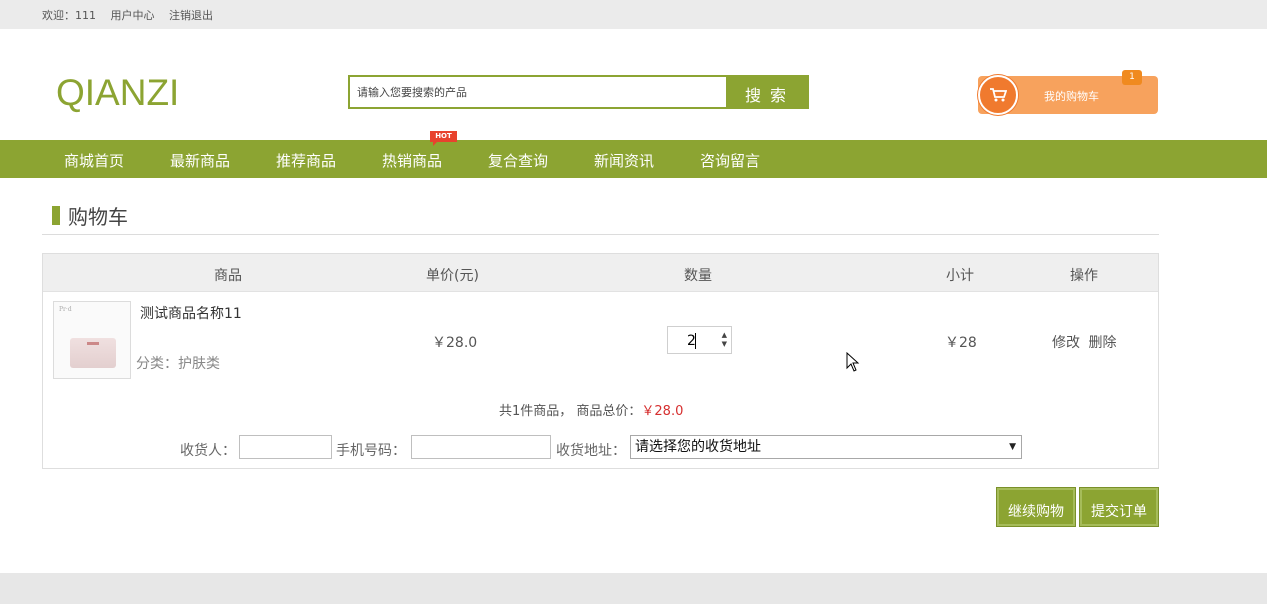 This screenshot has height=604, width=1267. What do you see at coordinates (698, 276) in the screenshot?
I see `header-quantity: 数量` at bounding box center [698, 276].